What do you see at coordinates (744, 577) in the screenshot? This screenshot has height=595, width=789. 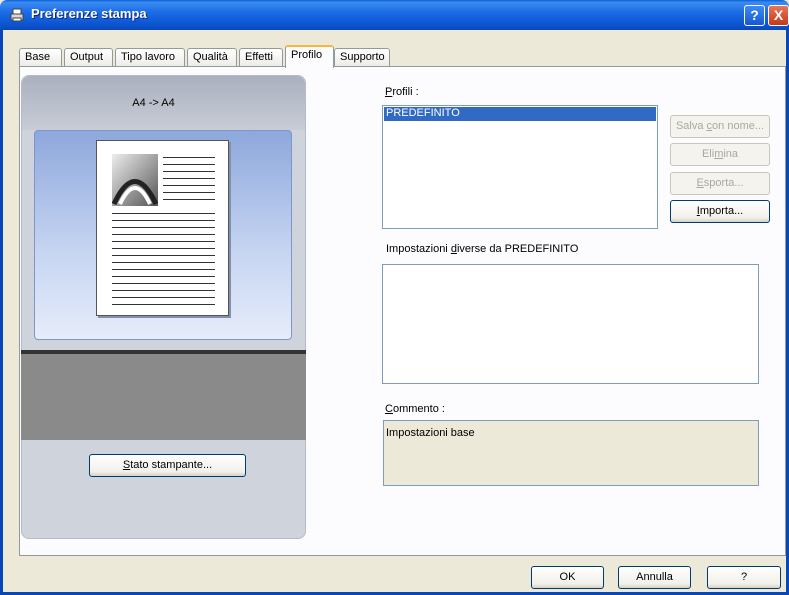 I see `help-button: ?` at bounding box center [744, 577].